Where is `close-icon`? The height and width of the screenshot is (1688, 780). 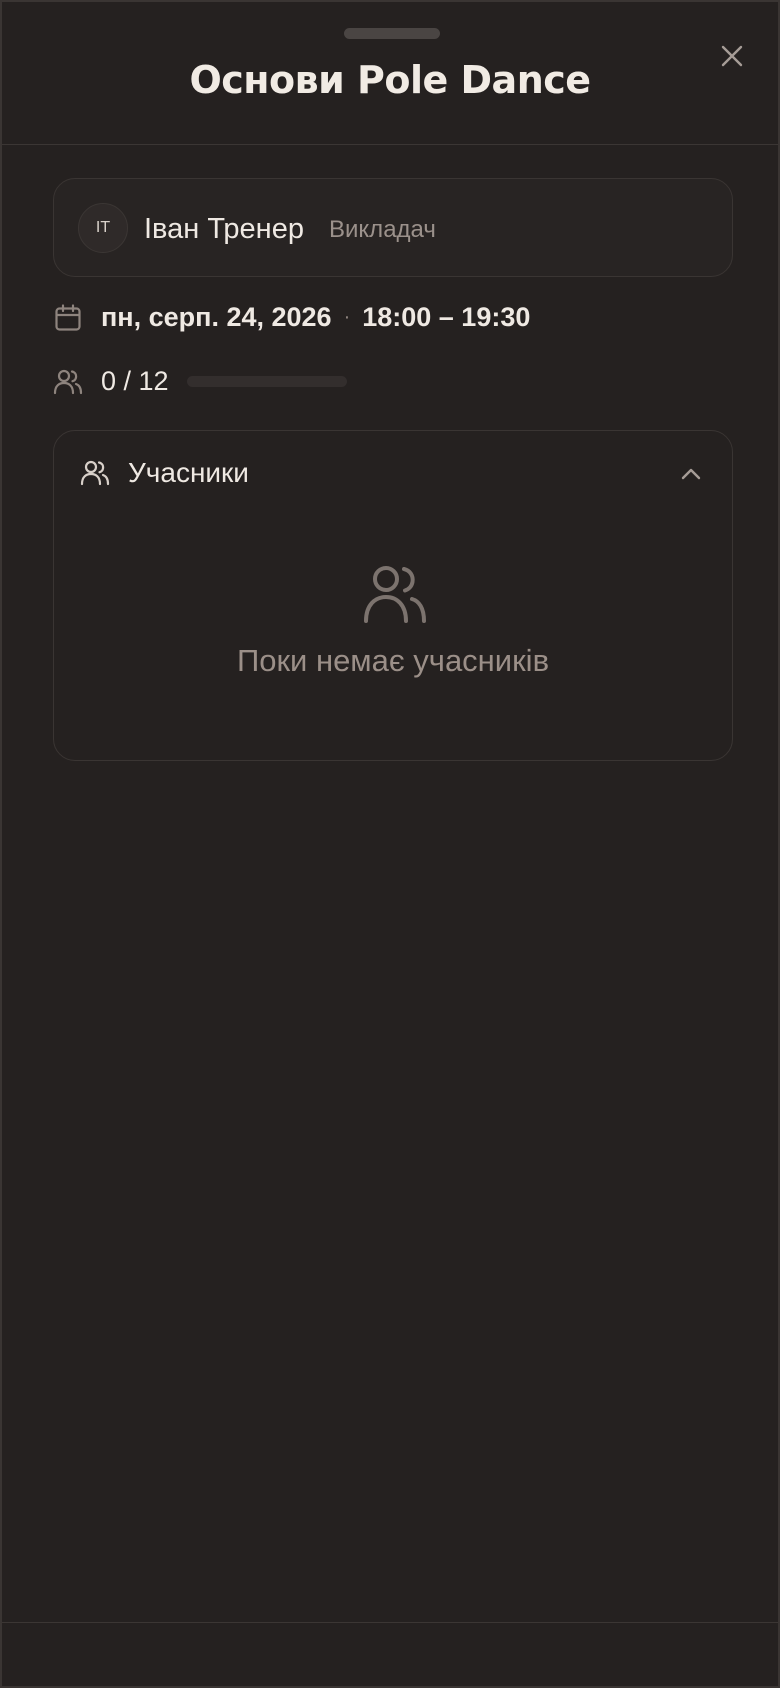 close-icon is located at coordinates (732, 56).